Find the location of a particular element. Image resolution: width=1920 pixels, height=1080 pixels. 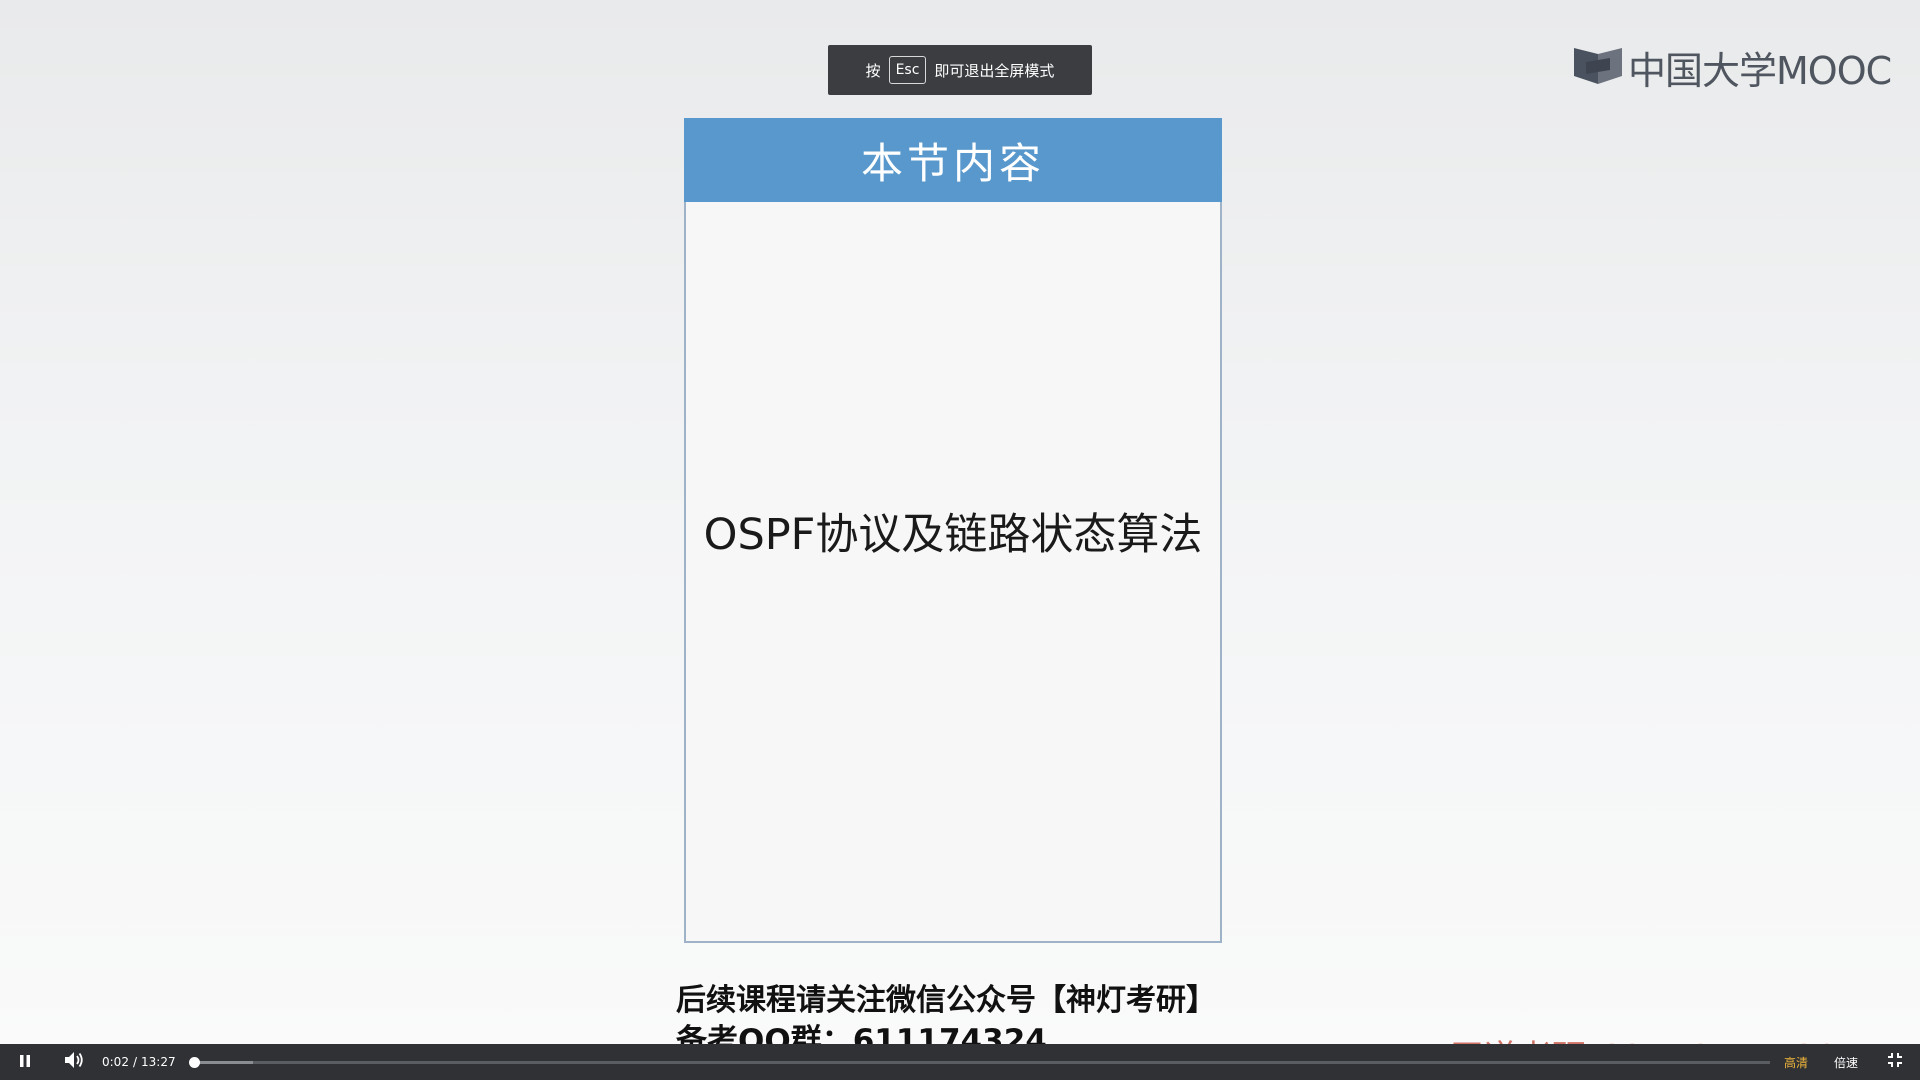

esc-key-badge: Esc is located at coordinates (907, 70).